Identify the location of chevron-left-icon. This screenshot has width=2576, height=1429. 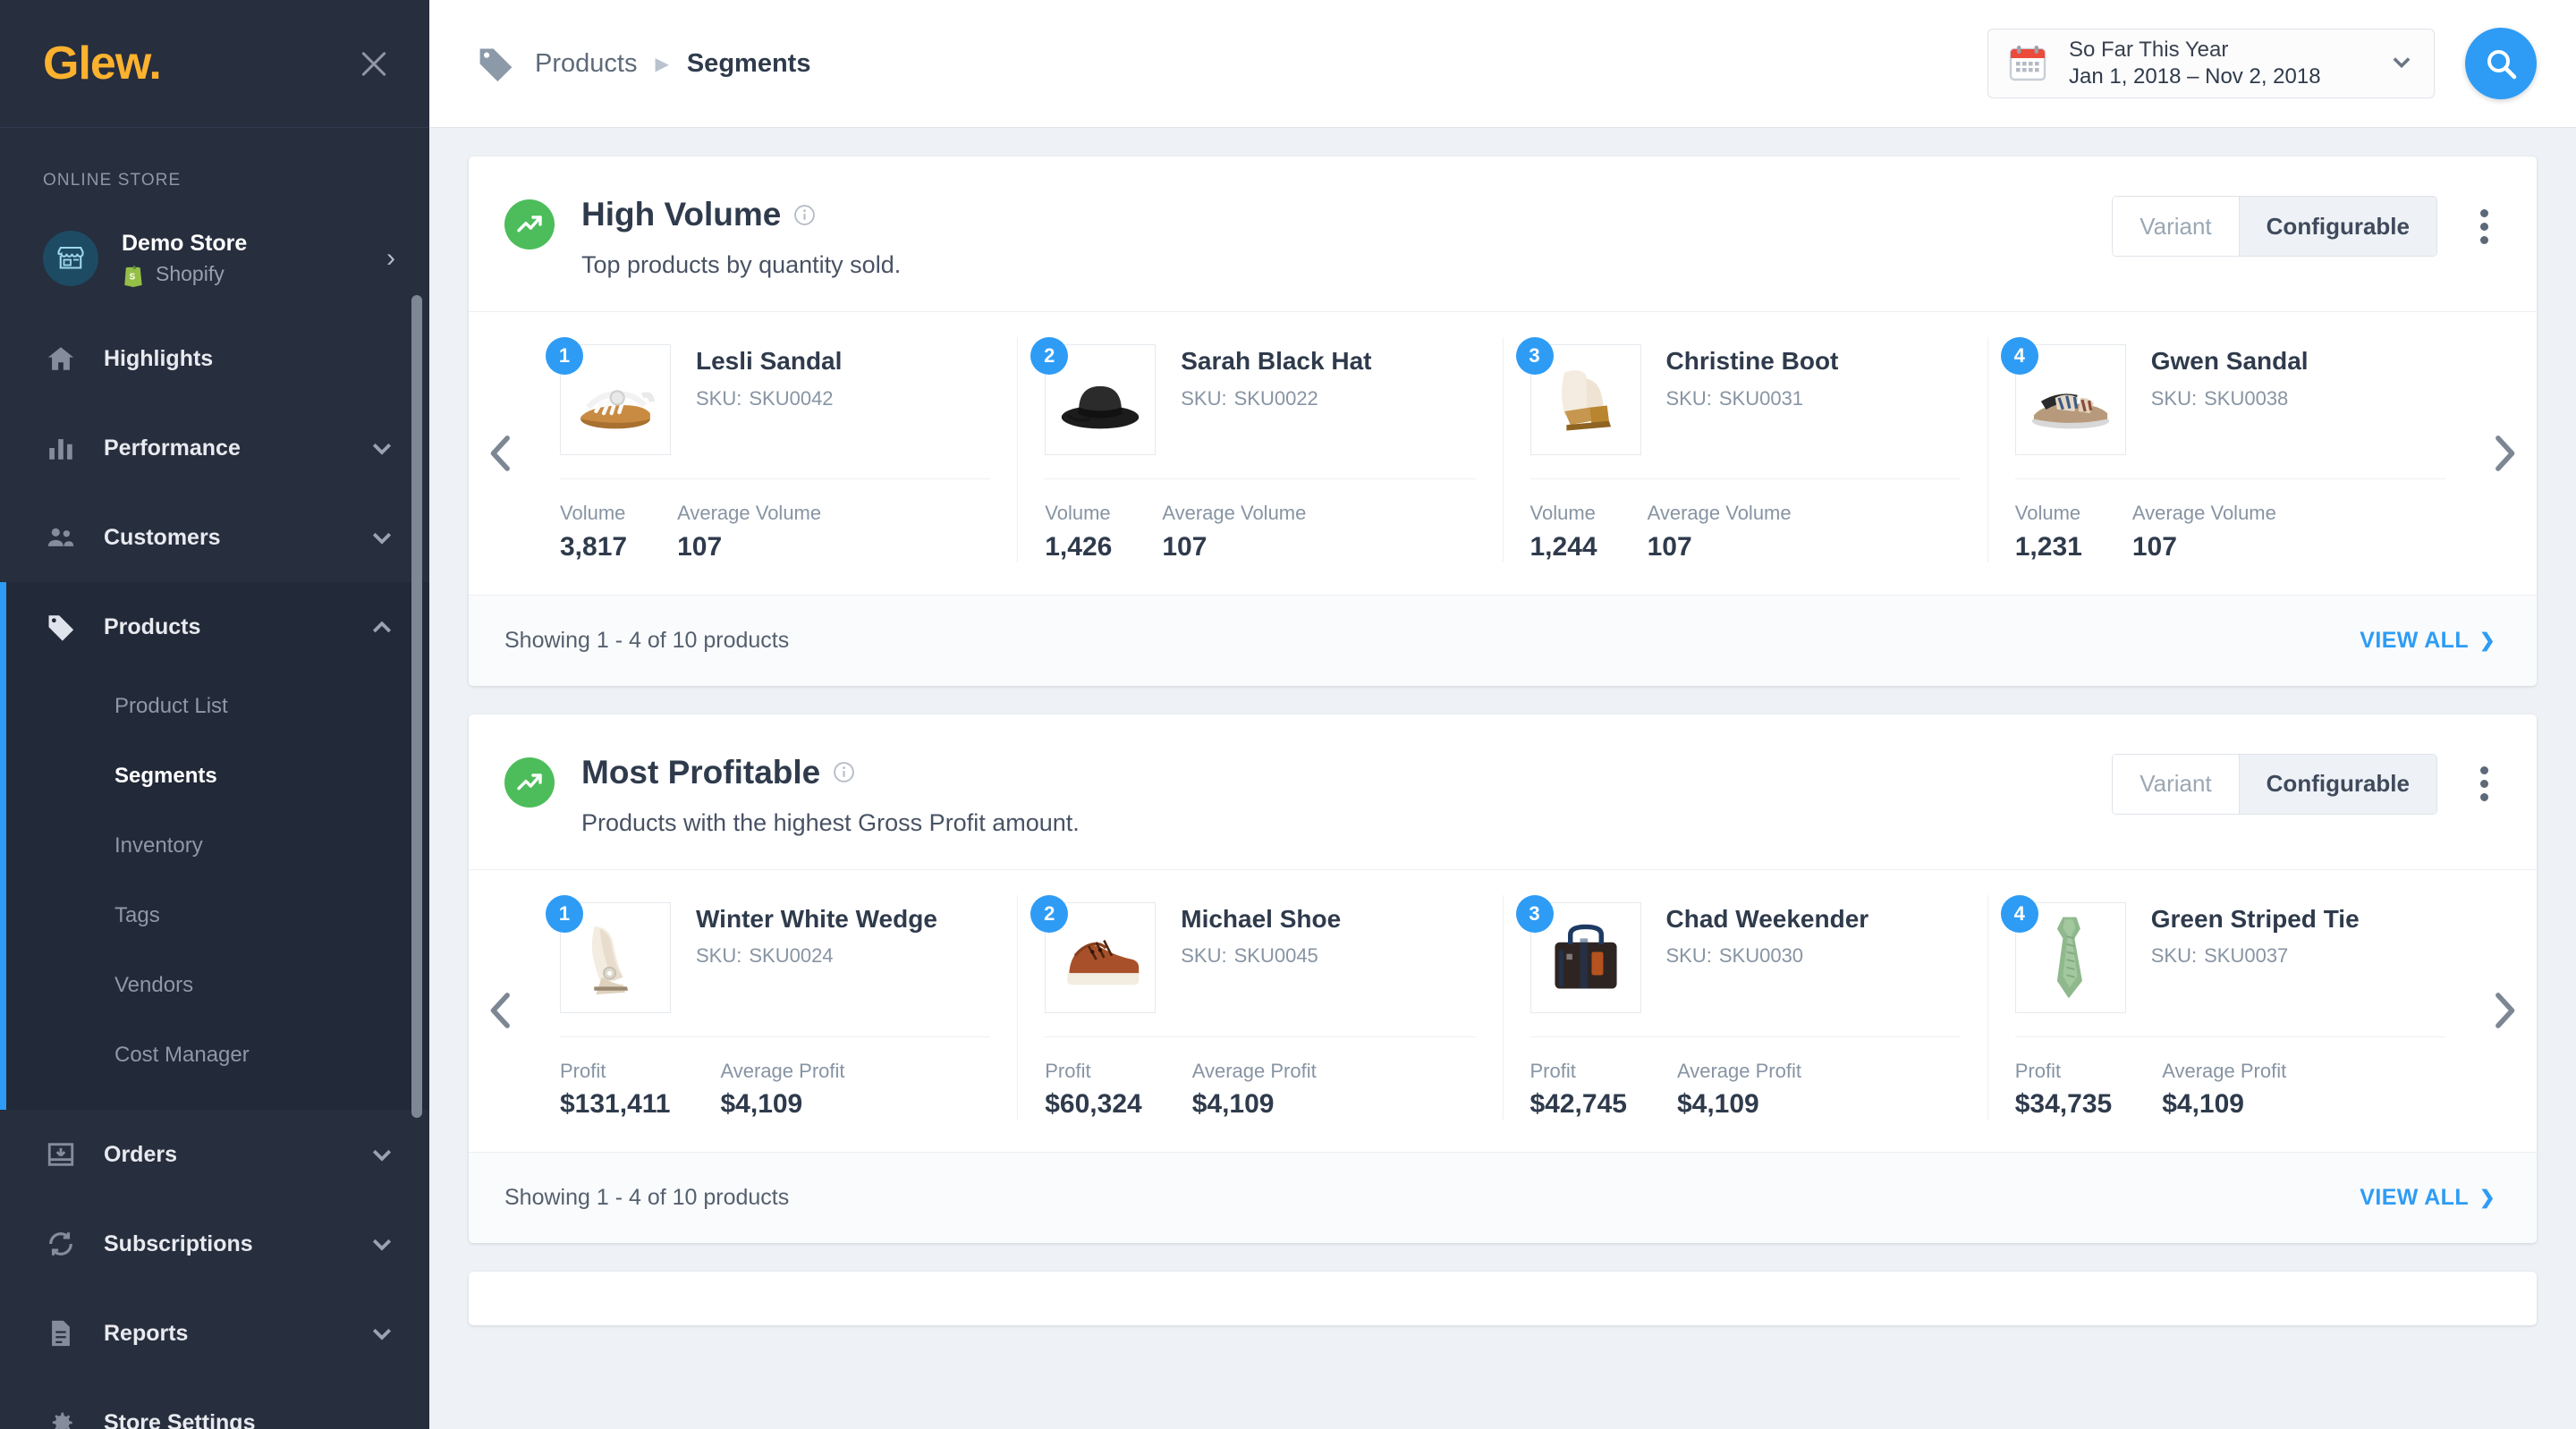
(500, 453).